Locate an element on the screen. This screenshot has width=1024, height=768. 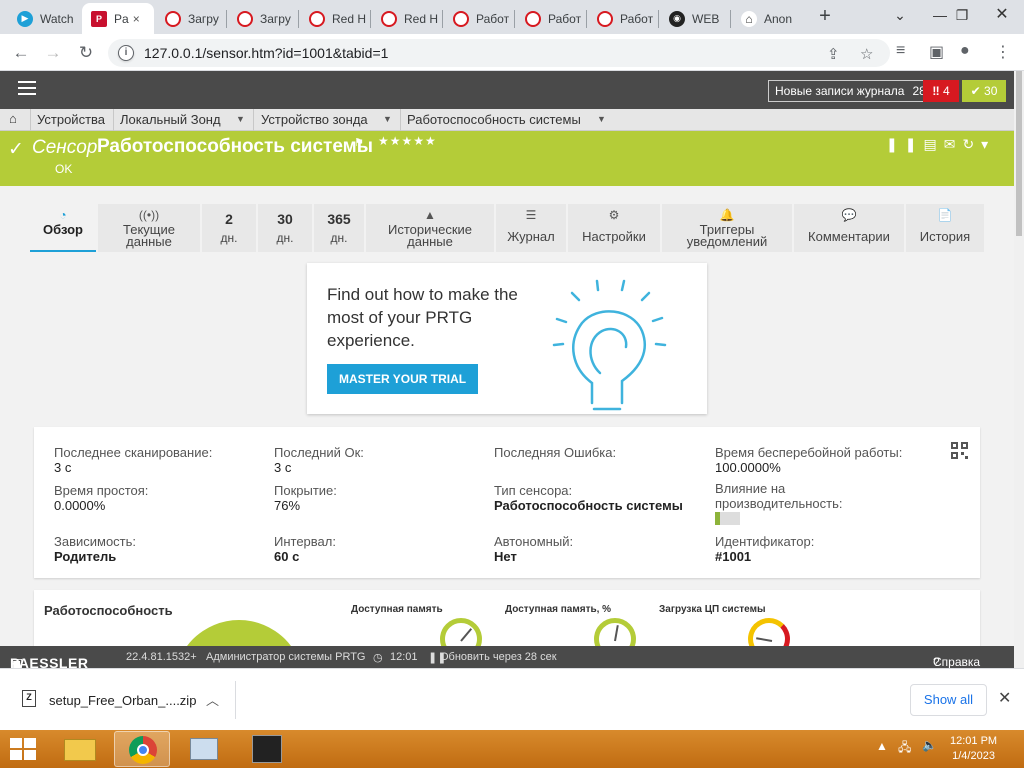
anon-icon: ⌂ is located at coordinates (749, 18).